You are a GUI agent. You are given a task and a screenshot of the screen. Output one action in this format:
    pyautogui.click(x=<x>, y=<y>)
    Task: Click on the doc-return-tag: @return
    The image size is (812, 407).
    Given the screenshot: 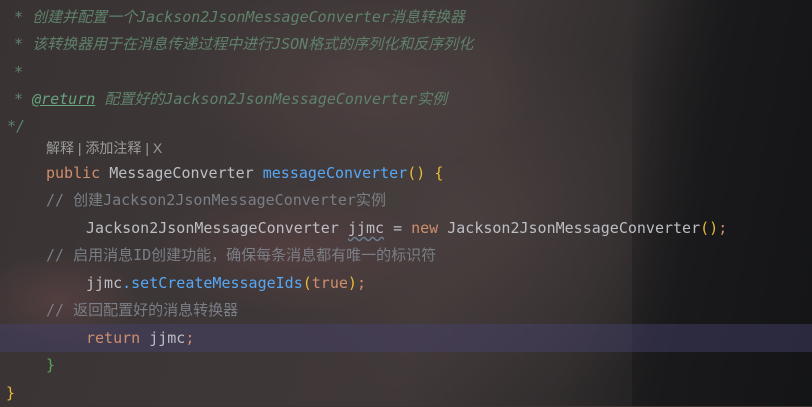 What is the action you would take?
    pyautogui.click(x=63, y=99)
    